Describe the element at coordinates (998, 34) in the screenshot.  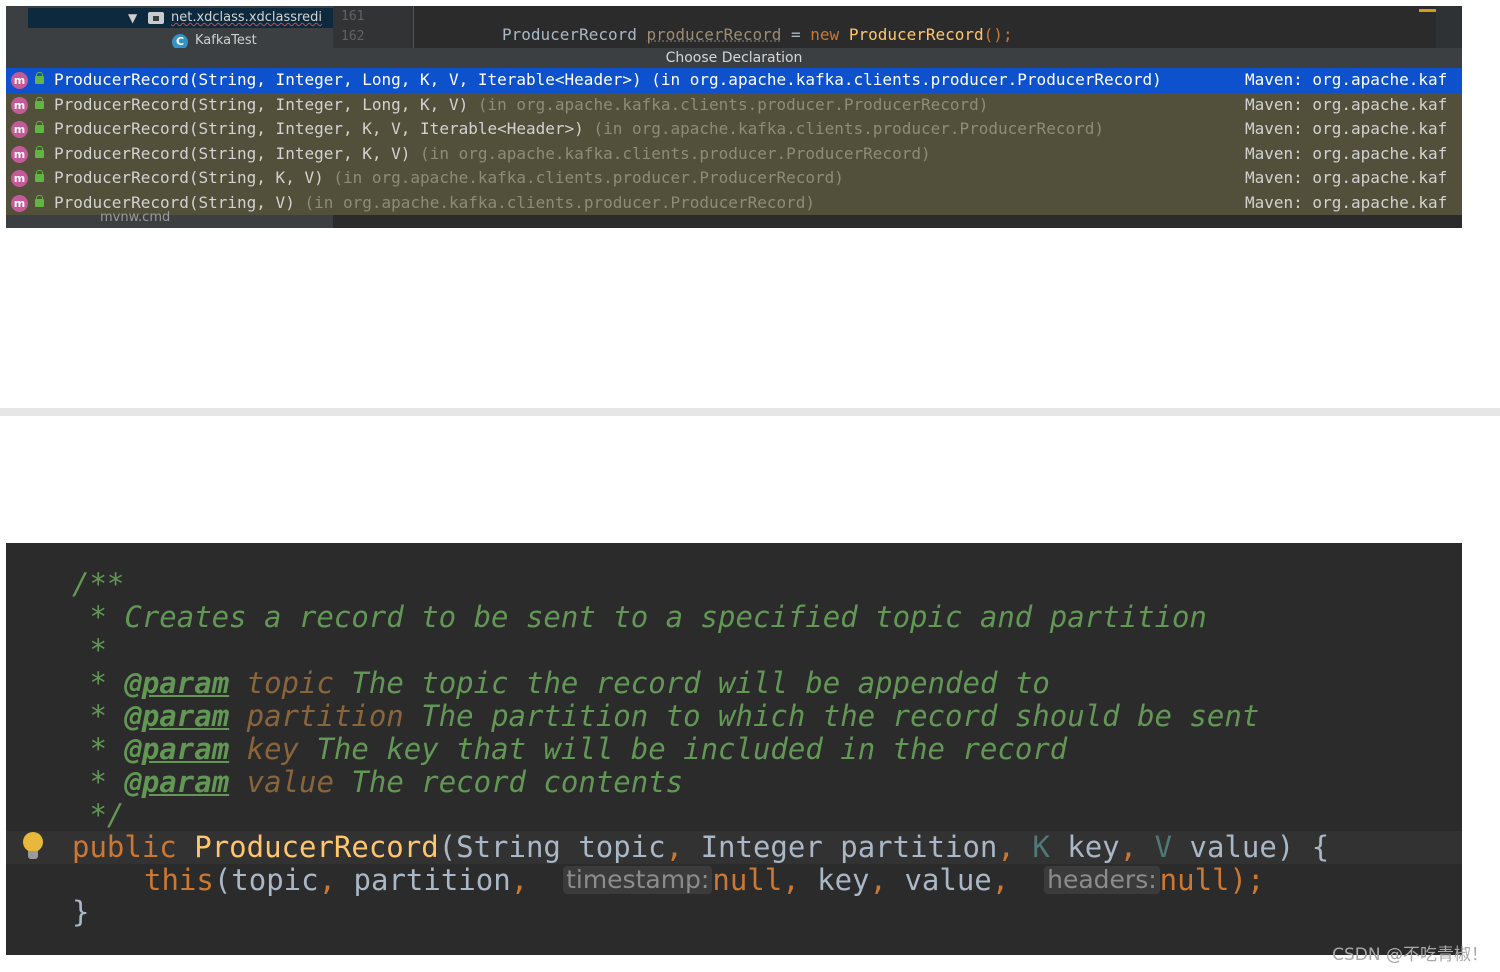
I see `code-tail: ();` at that location.